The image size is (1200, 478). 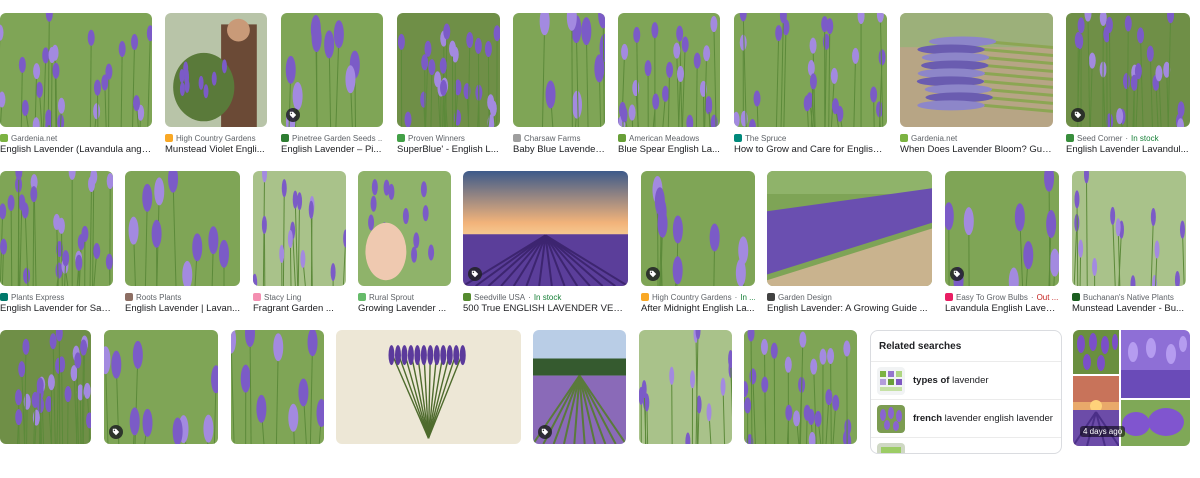 I want to click on related-search-more, so click(x=966, y=445).